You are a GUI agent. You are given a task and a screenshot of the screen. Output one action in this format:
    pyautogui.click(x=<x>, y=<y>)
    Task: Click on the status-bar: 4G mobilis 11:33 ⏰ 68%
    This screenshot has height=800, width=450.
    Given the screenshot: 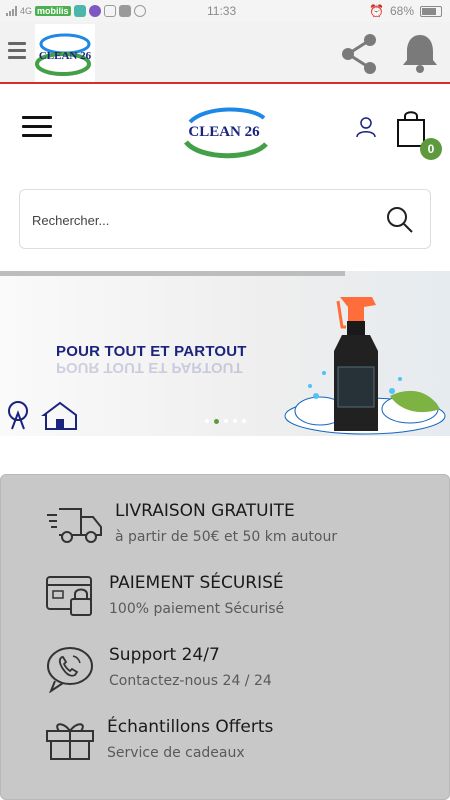 What is the action you would take?
    pyautogui.click(x=225, y=11)
    